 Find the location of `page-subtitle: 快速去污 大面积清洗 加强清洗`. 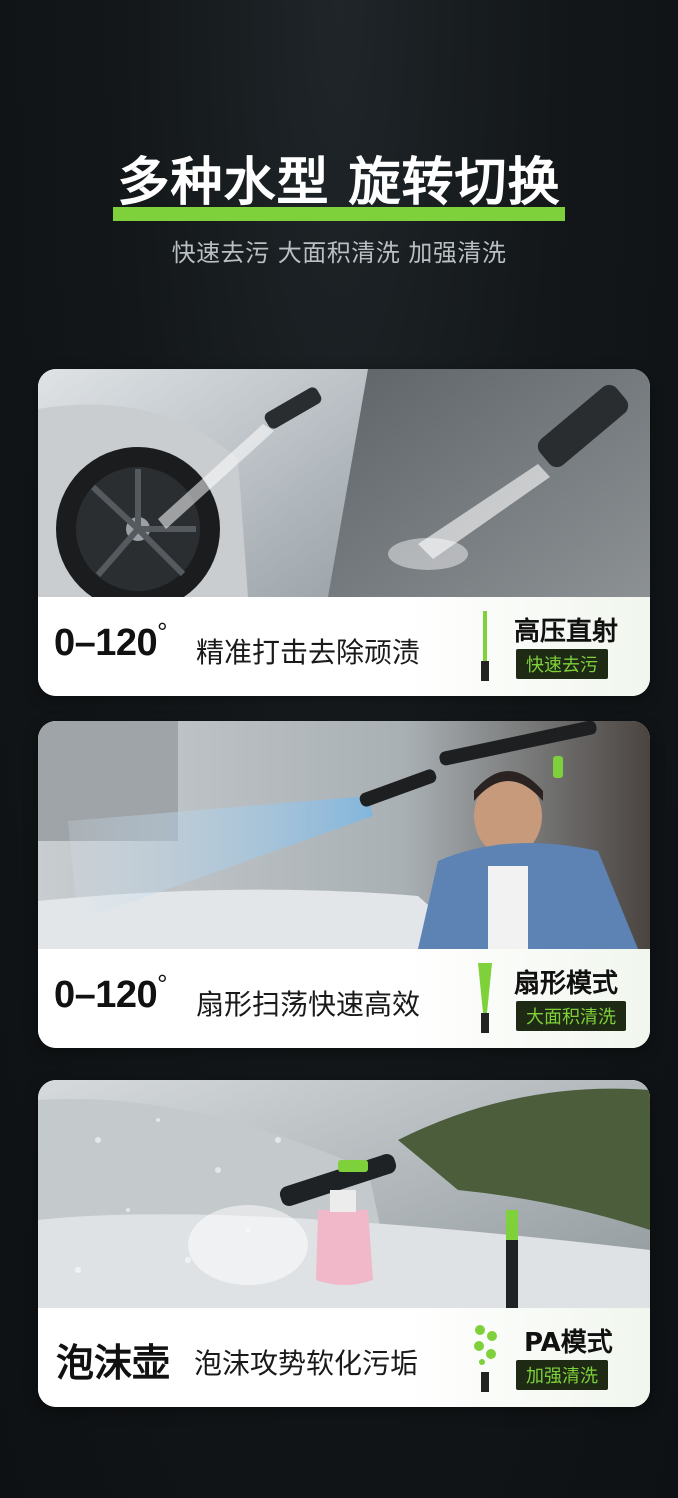

page-subtitle: 快速去污 大面积清洗 加强清洗 is located at coordinates (339, 253).